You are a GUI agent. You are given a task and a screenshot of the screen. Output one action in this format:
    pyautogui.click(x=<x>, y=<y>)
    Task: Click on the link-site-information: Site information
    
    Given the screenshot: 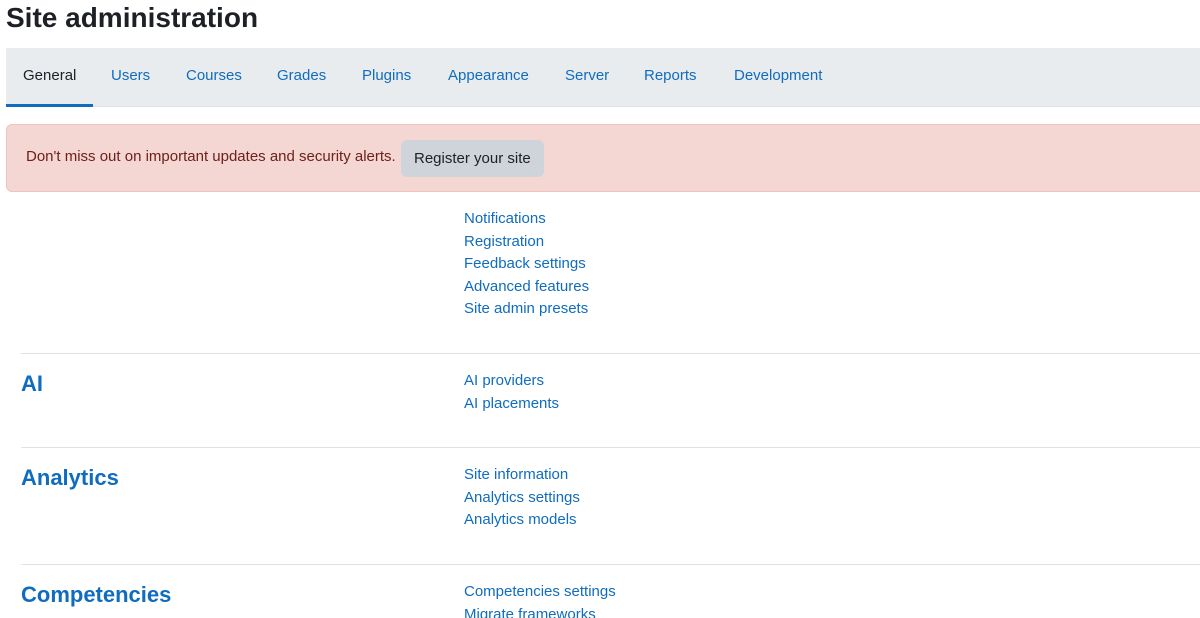 What is the action you would take?
    pyautogui.click(x=516, y=474)
    